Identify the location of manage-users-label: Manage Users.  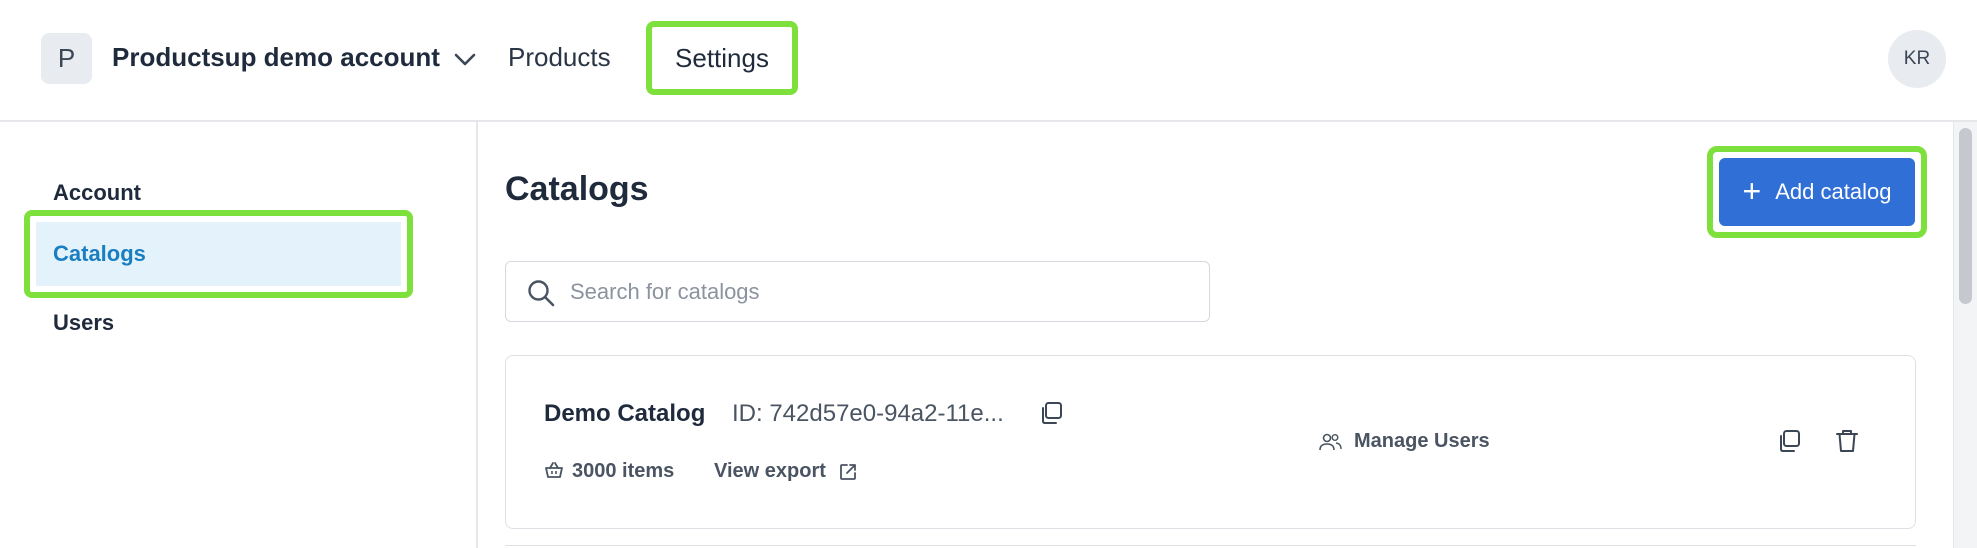
(1422, 441).